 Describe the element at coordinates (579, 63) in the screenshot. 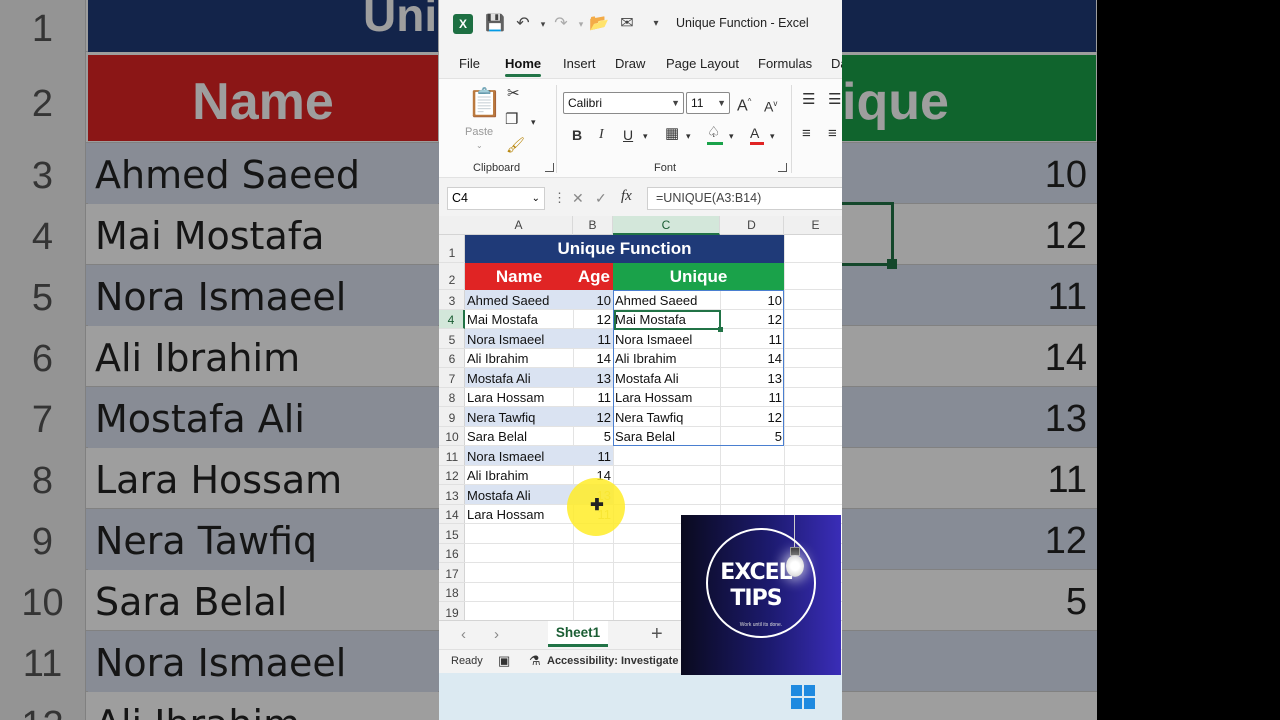

I see `tab-insert: Insert` at that location.